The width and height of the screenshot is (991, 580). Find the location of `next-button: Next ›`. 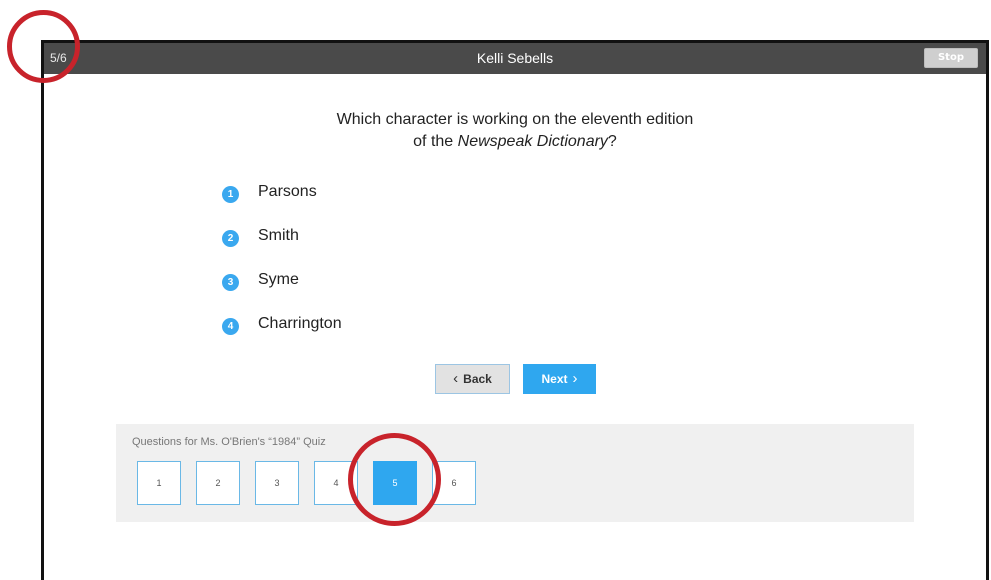

next-button: Next › is located at coordinates (559, 379).